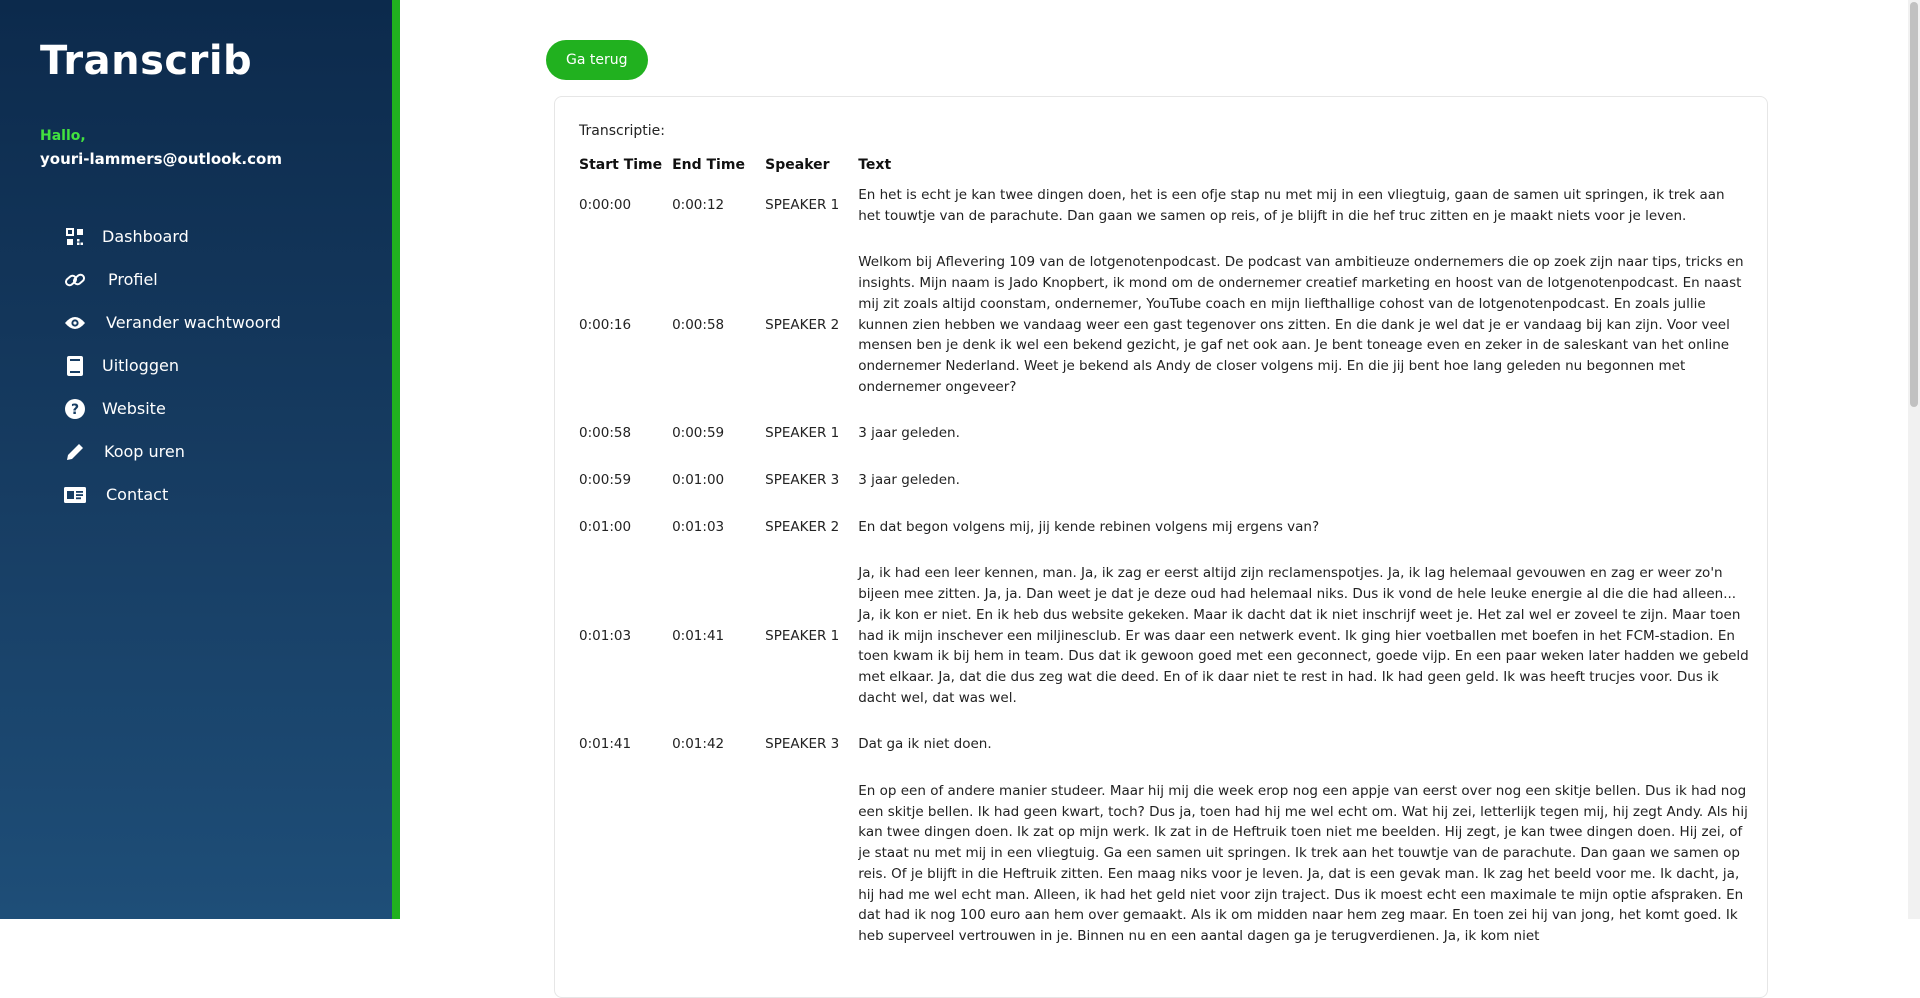 The height and width of the screenshot is (998, 1920). What do you see at coordinates (1914, 204) in the screenshot?
I see `scrollbar-thumb` at bounding box center [1914, 204].